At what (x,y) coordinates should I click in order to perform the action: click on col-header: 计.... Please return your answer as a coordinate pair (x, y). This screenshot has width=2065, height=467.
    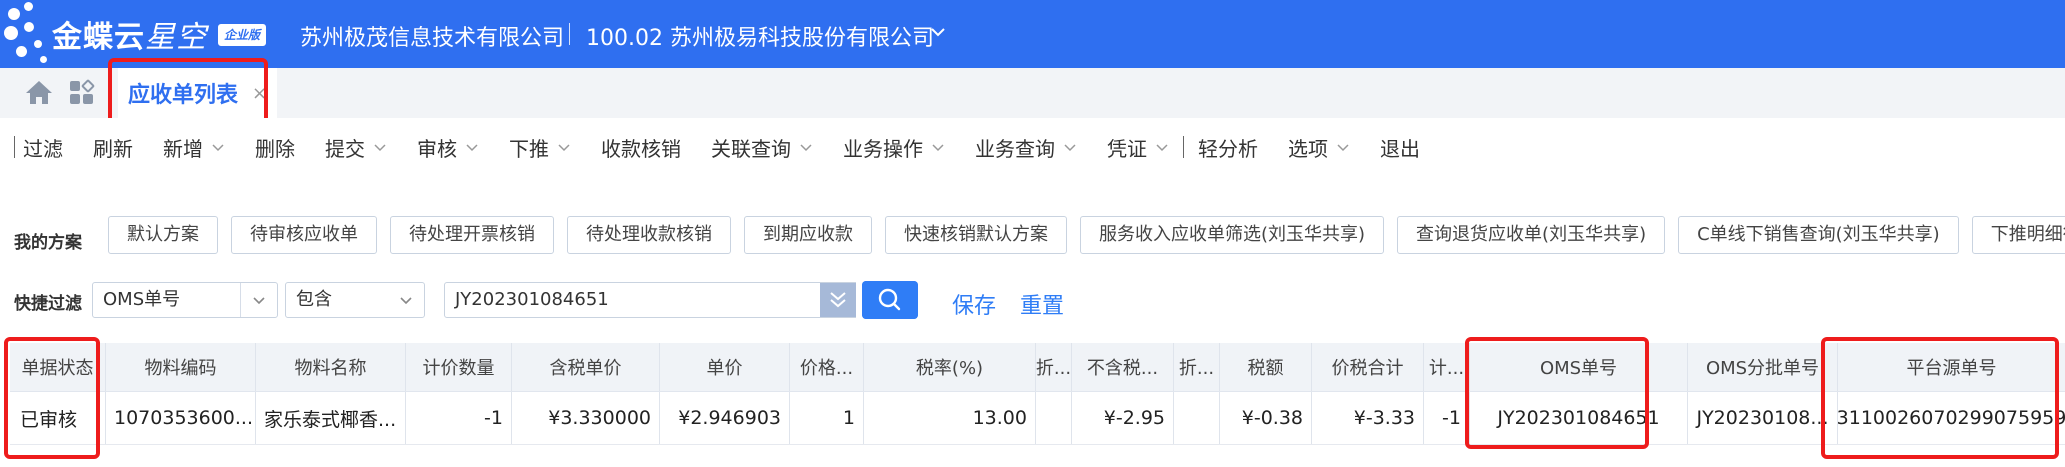
    Looking at the image, I should click on (1447, 367).